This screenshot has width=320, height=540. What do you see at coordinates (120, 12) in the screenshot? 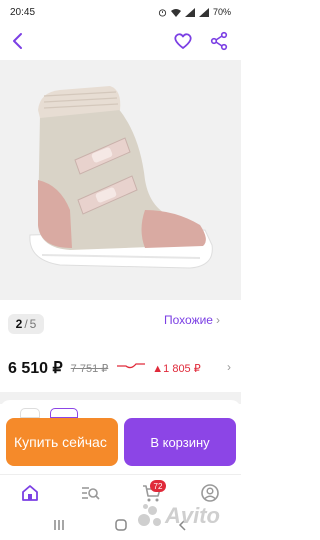
I see `status-bar: 20:45 70%` at bounding box center [120, 12].